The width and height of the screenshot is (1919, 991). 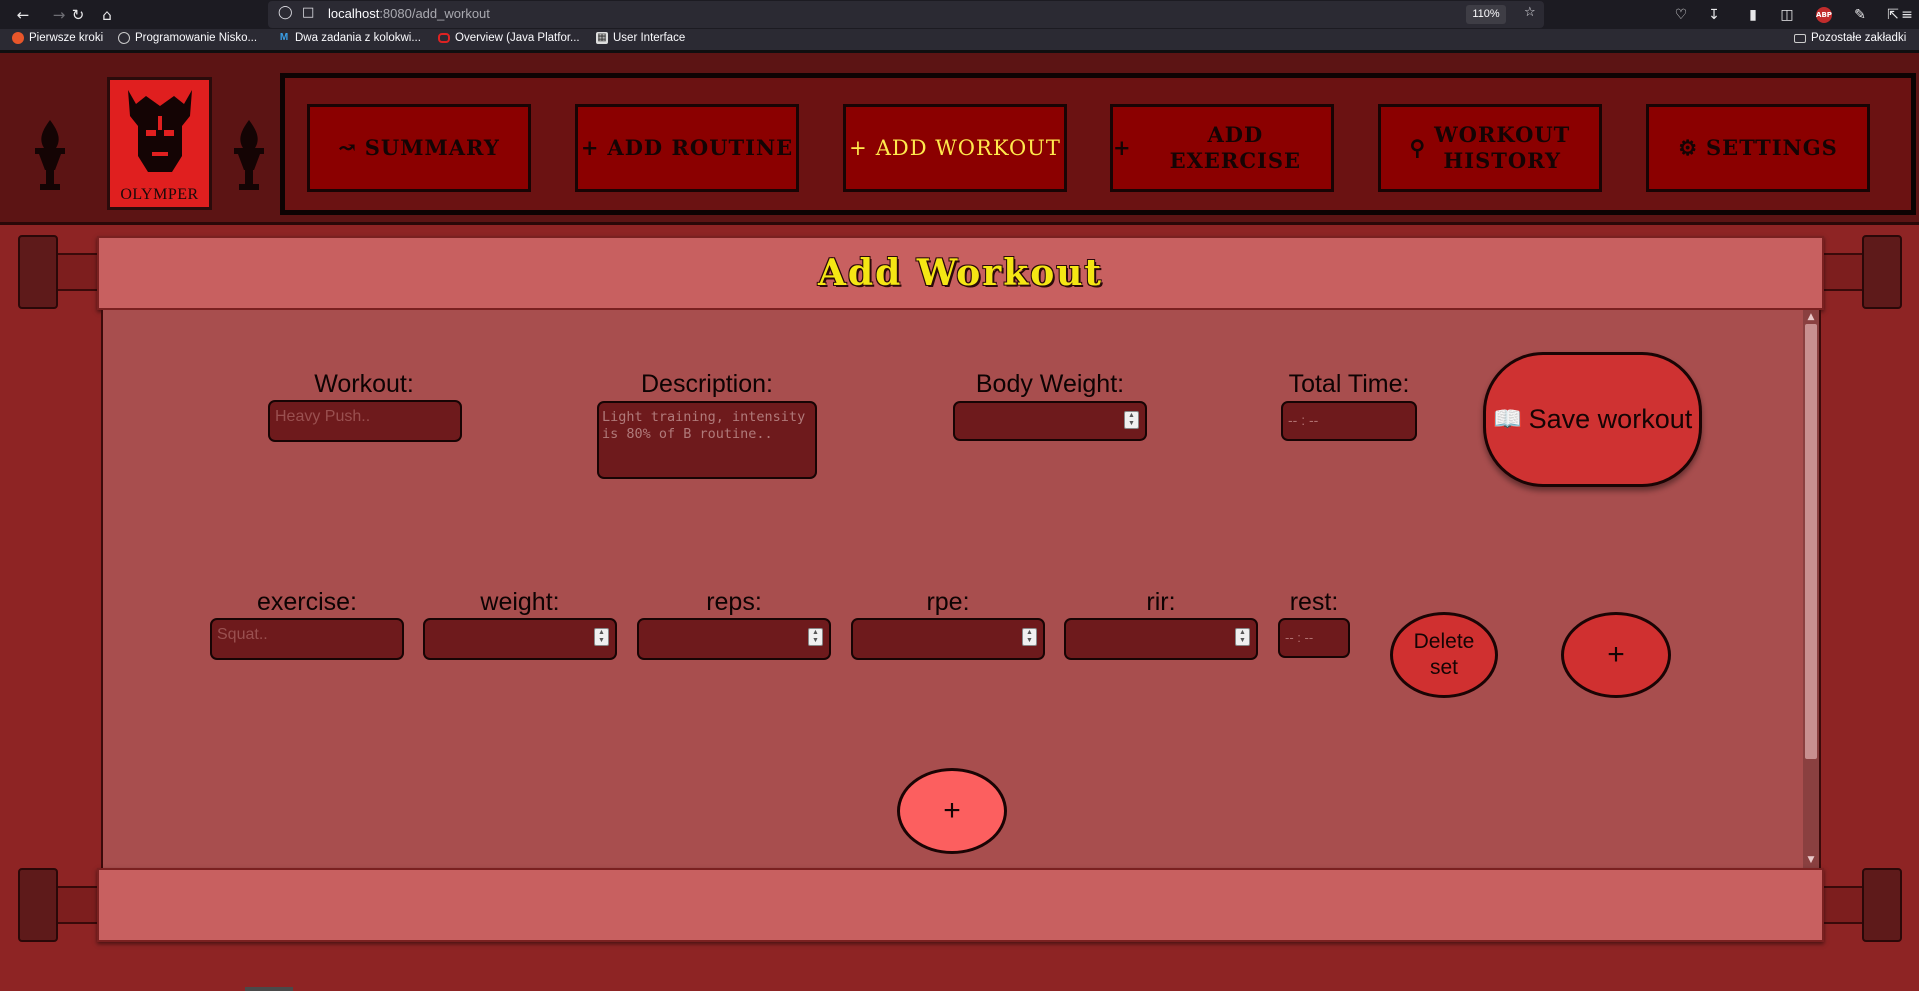 What do you see at coordinates (1507, 419) in the screenshot?
I see `book-open-icon: 📖` at bounding box center [1507, 419].